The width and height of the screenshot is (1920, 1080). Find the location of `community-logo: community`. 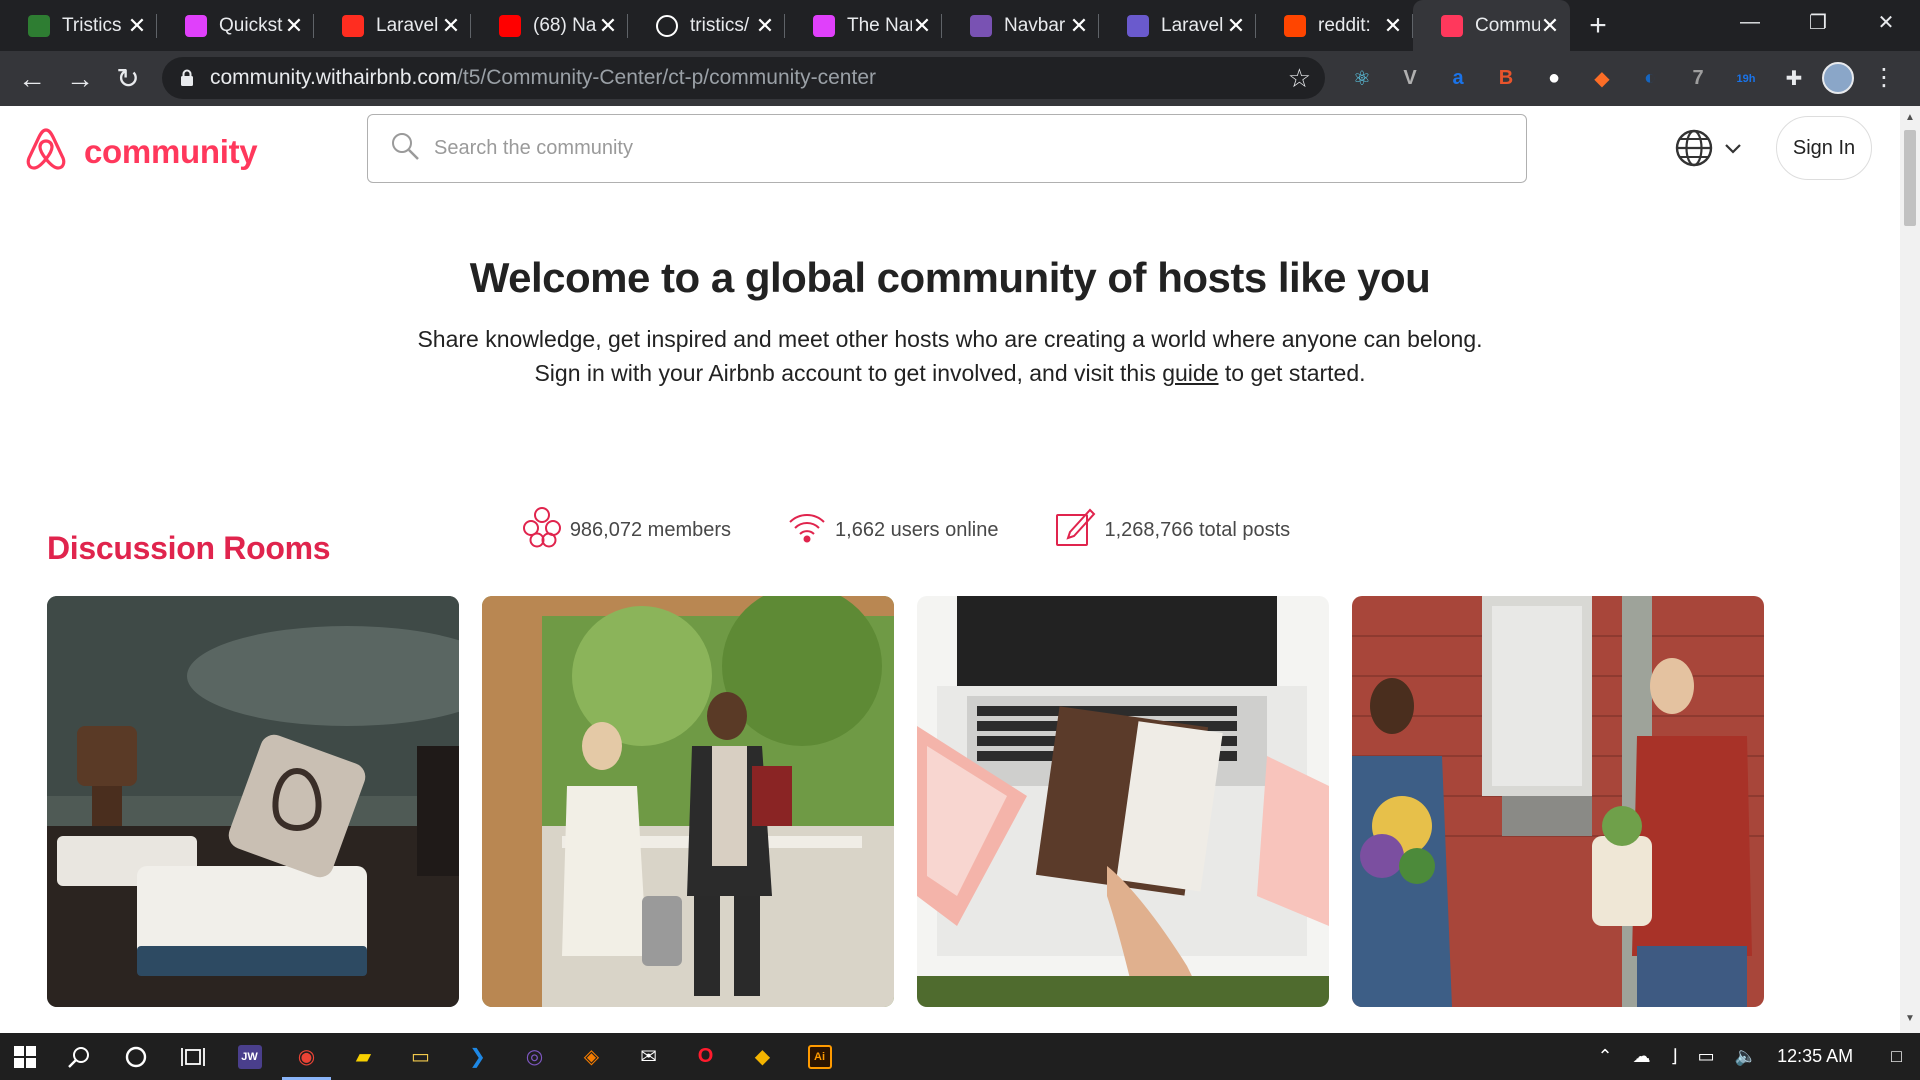

community-logo: community is located at coordinates (141, 151).